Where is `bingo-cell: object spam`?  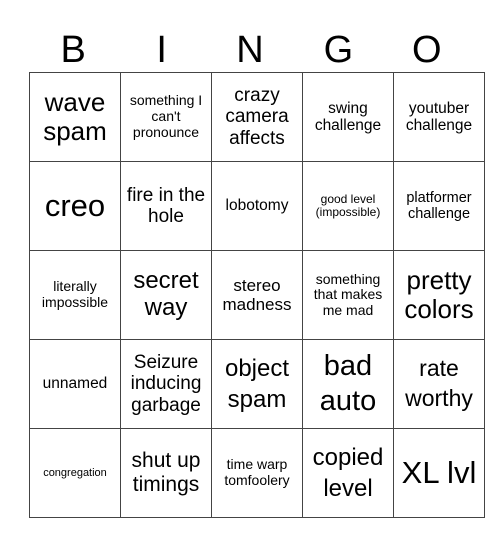
bingo-cell: object spam is located at coordinates (257, 384).